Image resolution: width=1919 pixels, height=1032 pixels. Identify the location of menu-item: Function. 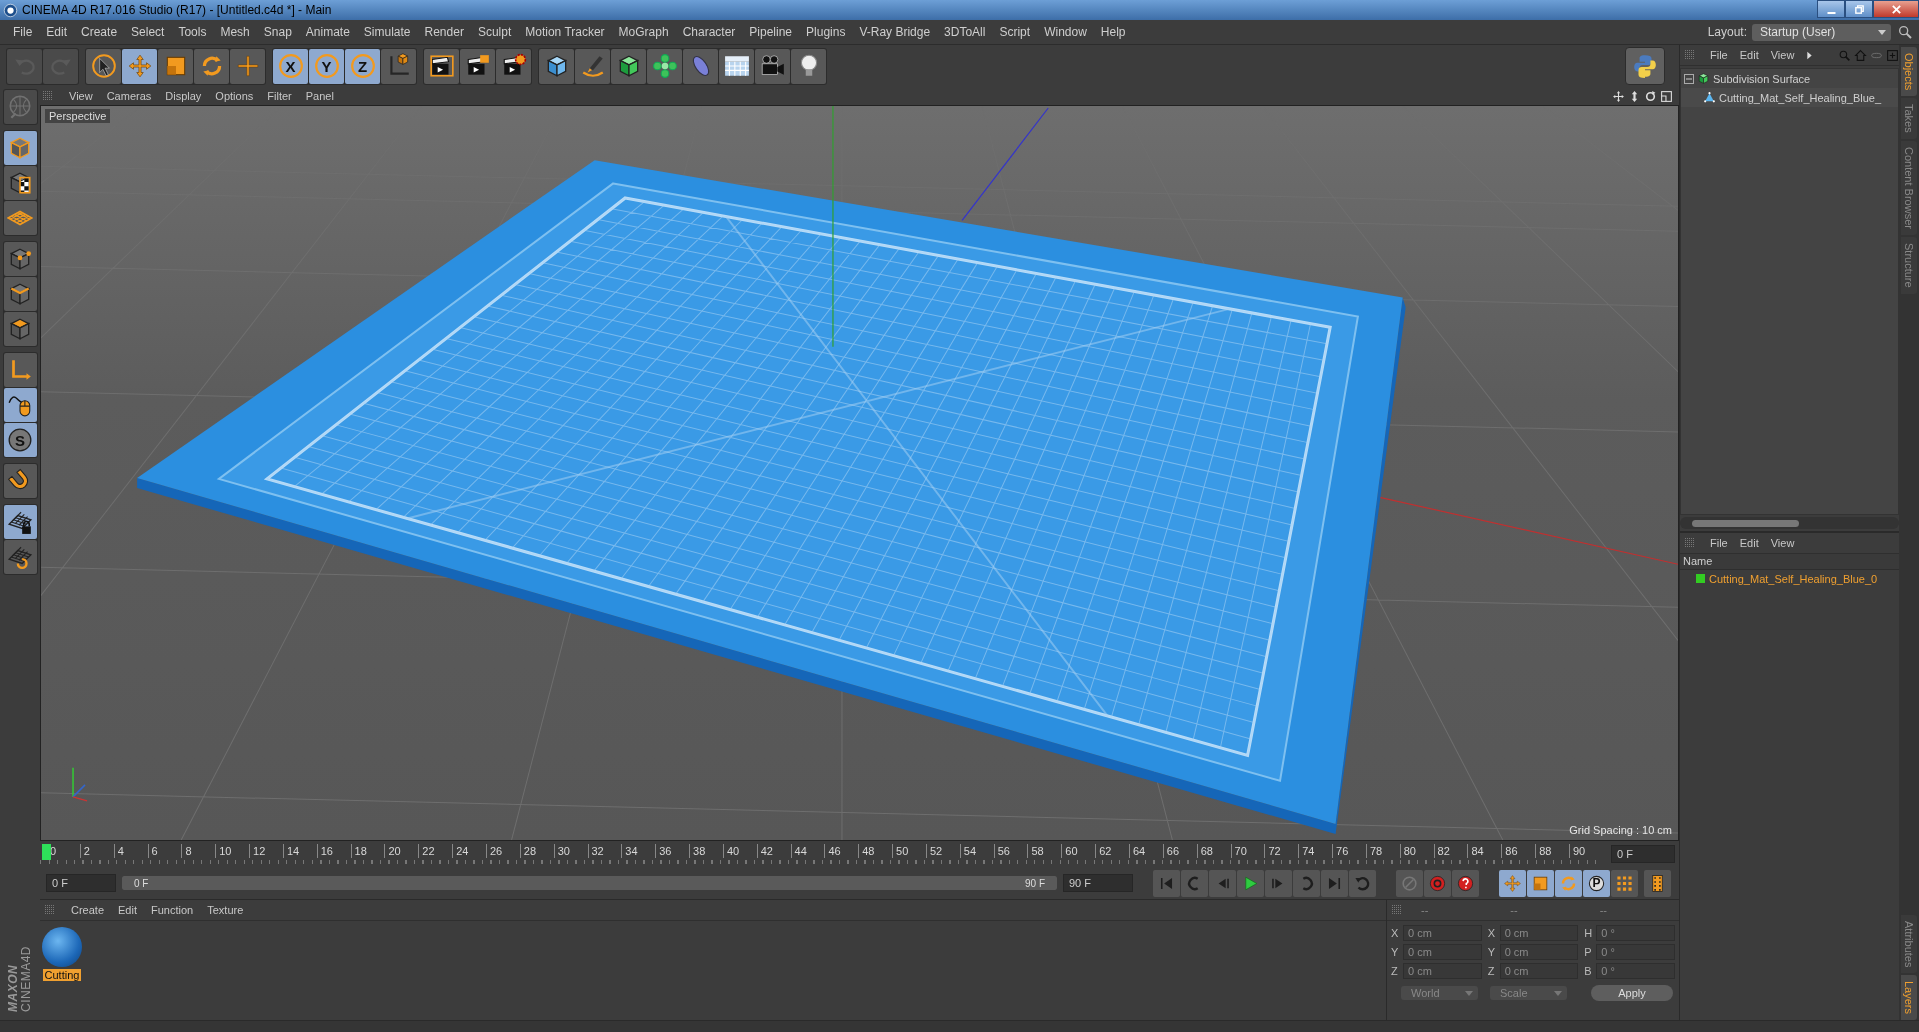
(172, 910).